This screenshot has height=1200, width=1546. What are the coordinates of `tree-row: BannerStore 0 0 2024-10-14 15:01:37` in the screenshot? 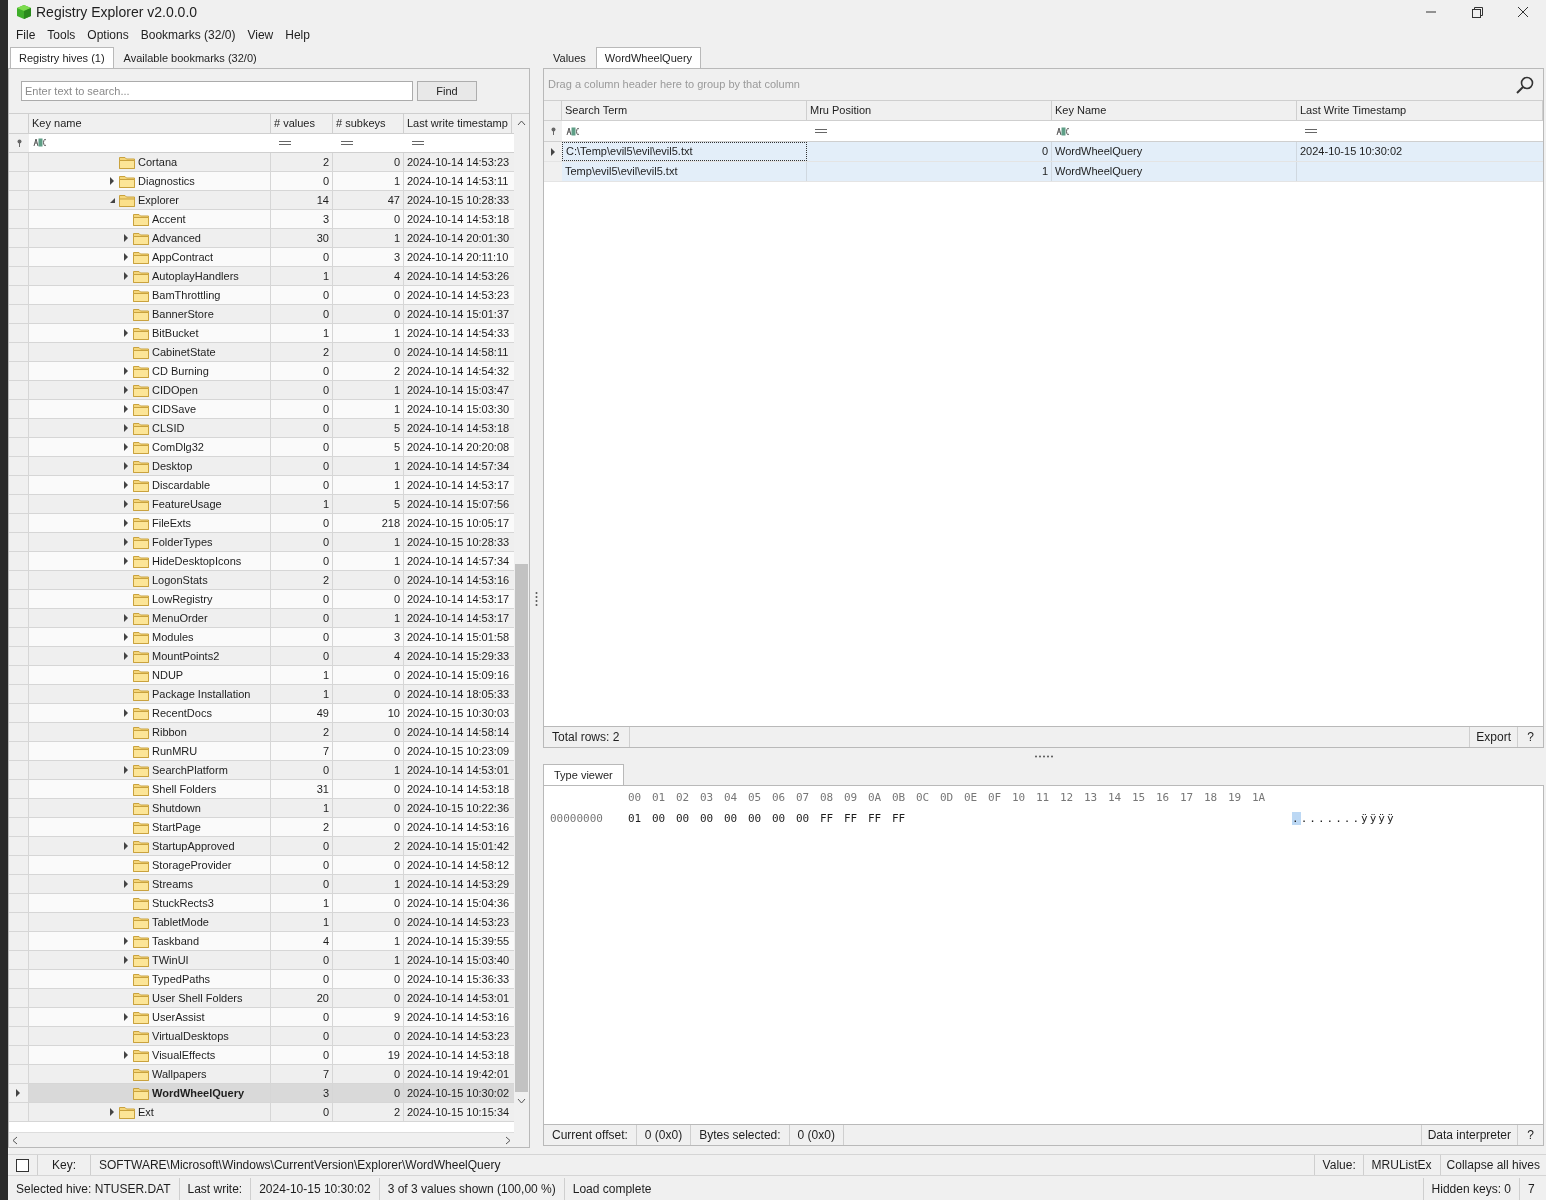 It's located at (261, 314).